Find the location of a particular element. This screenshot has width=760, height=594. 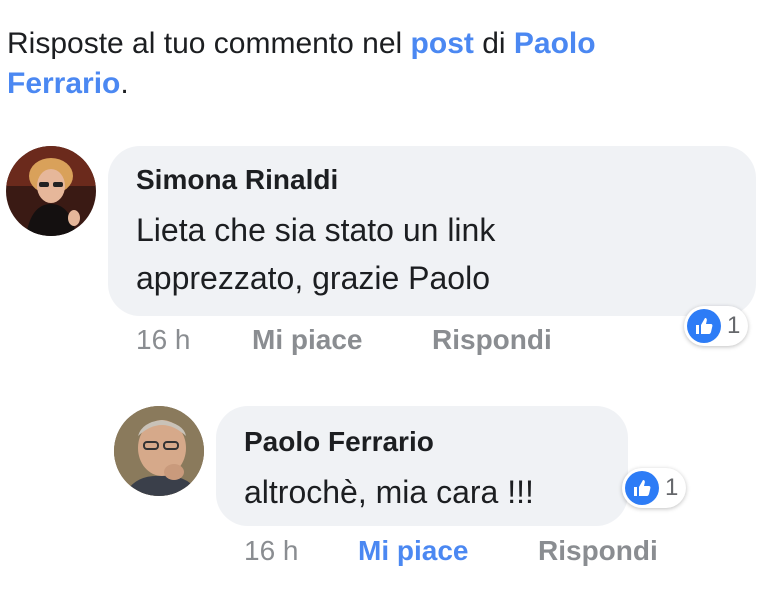

comment-author: Simona Rinaldi is located at coordinates (237, 180).